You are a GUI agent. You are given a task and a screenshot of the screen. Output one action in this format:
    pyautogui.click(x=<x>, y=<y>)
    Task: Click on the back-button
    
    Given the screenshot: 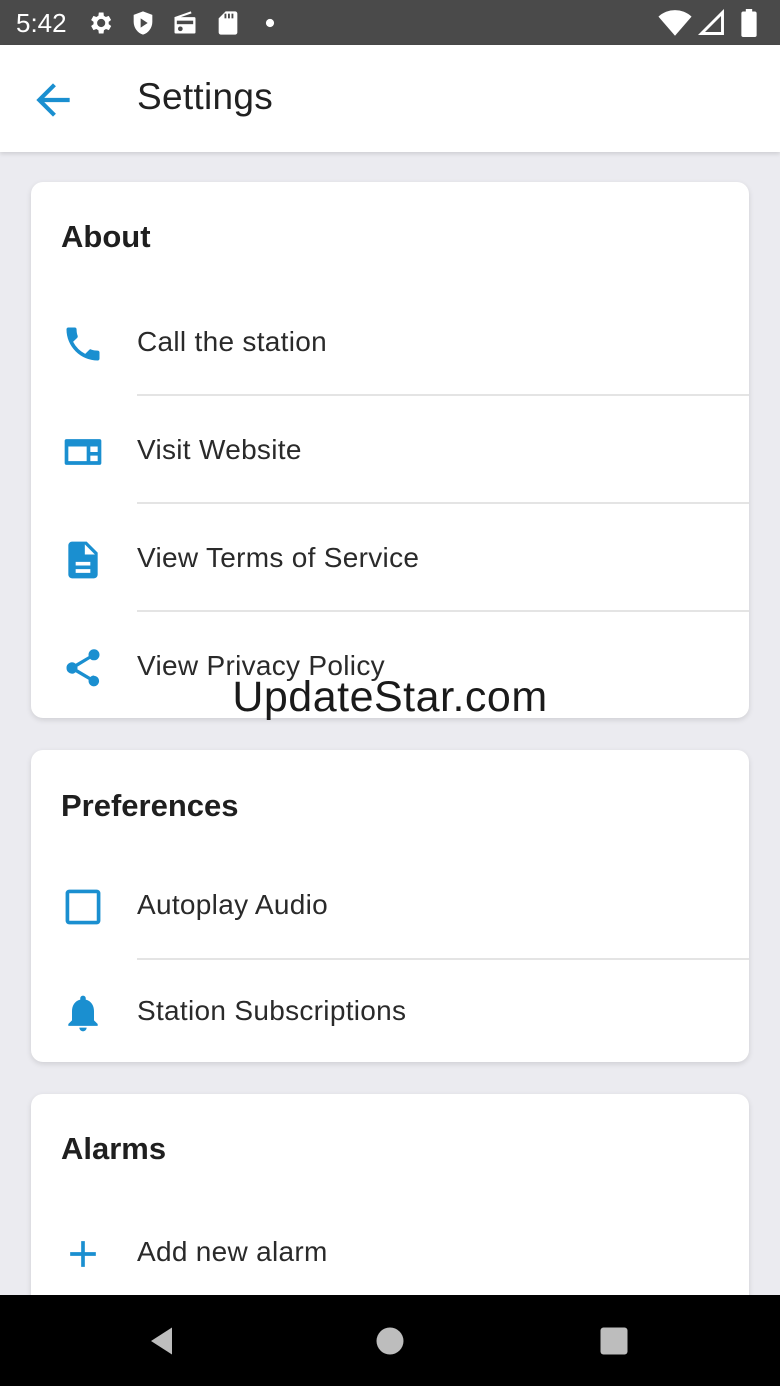 What is the action you would take?
    pyautogui.click(x=53, y=100)
    